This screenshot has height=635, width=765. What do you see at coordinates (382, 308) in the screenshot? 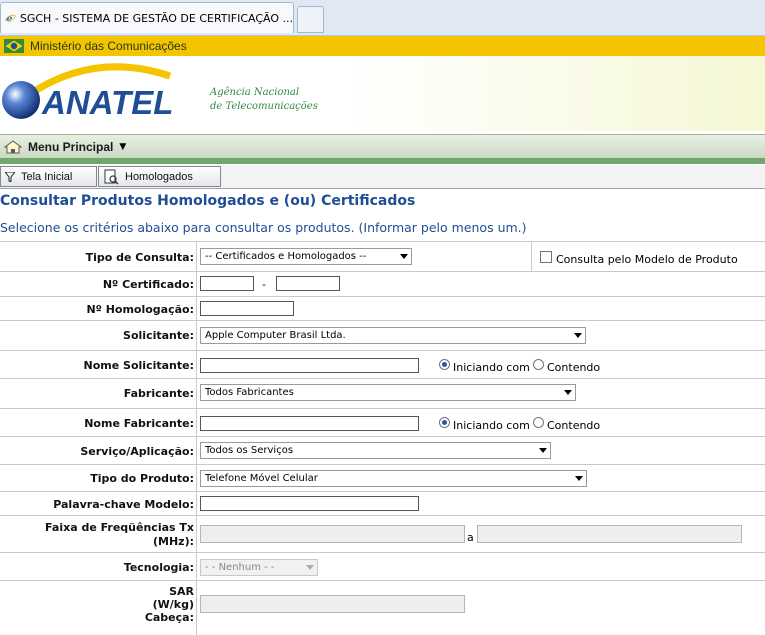
I see `row-num-homologacao: Nº Homologação:` at bounding box center [382, 308].